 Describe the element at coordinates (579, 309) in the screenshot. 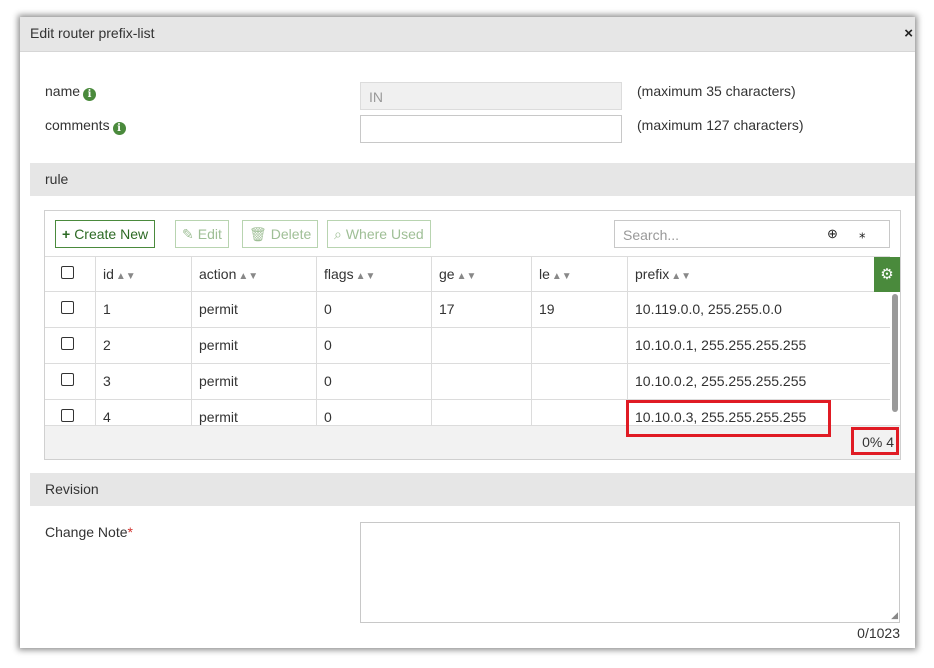

I see `cell-le: 19` at that location.